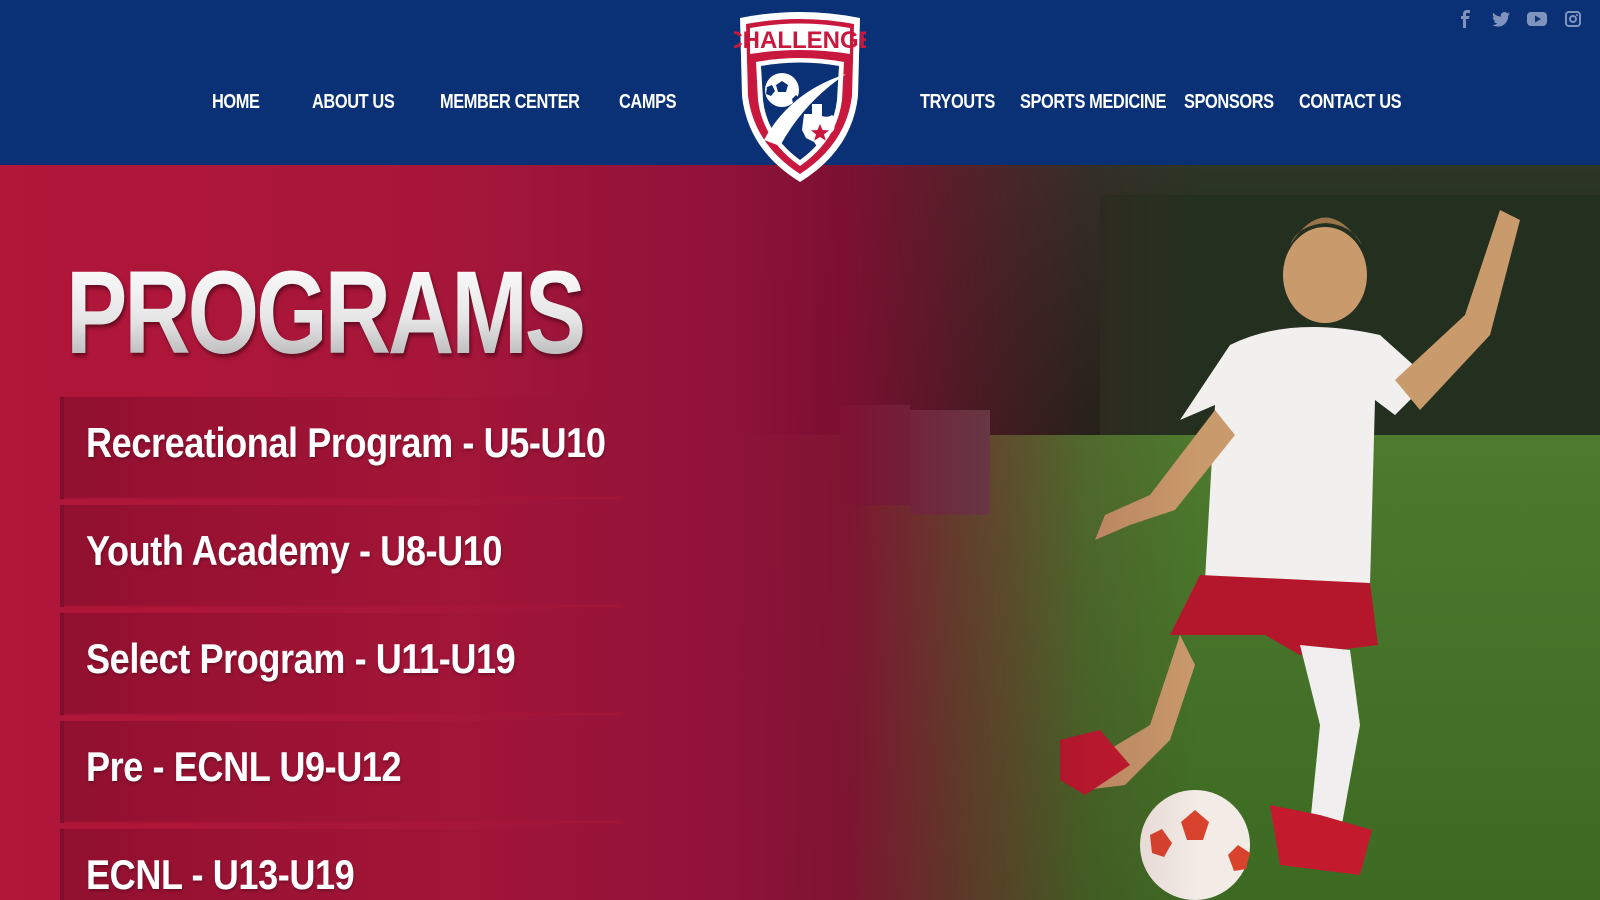 The height and width of the screenshot is (900, 1600). What do you see at coordinates (1465, 19) in the screenshot?
I see `facebook-icon` at bounding box center [1465, 19].